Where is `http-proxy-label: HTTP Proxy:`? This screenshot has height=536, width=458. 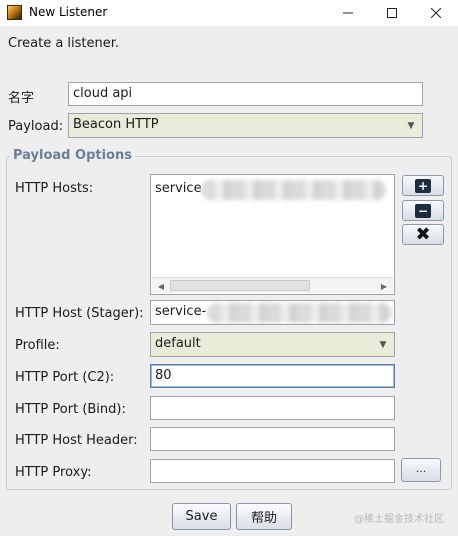 http-proxy-label: HTTP Proxy: is located at coordinates (53, 472).